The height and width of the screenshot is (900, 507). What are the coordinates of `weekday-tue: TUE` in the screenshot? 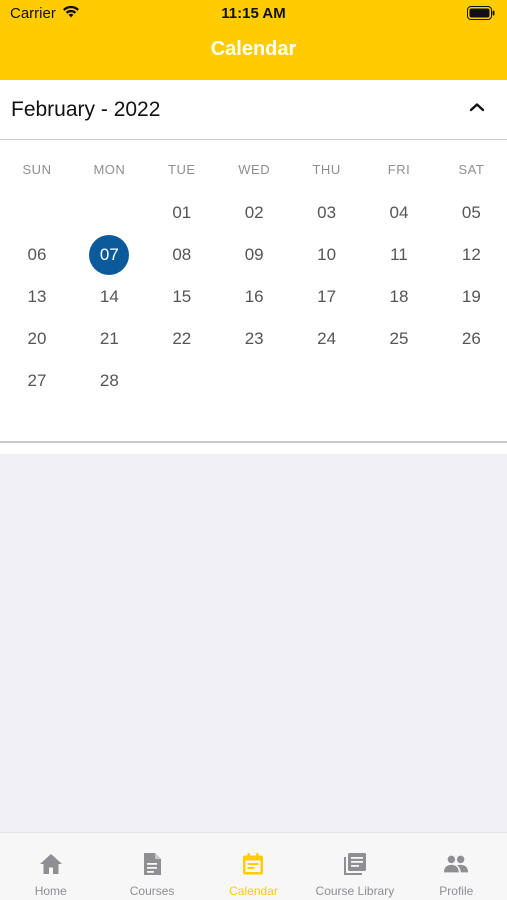 It's located at (182, 169).